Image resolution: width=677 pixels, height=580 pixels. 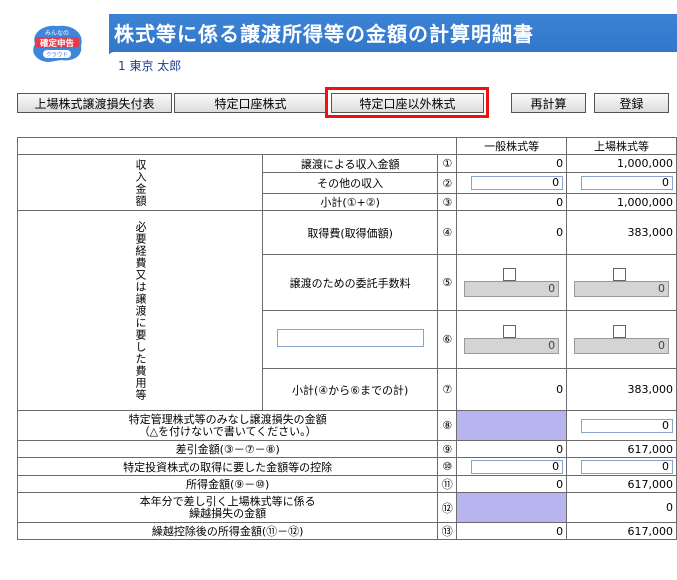 What do you see at coordinates (512, 389) in the screenshot?
I see `row7-general: 0` at bounding box center [512, 389].